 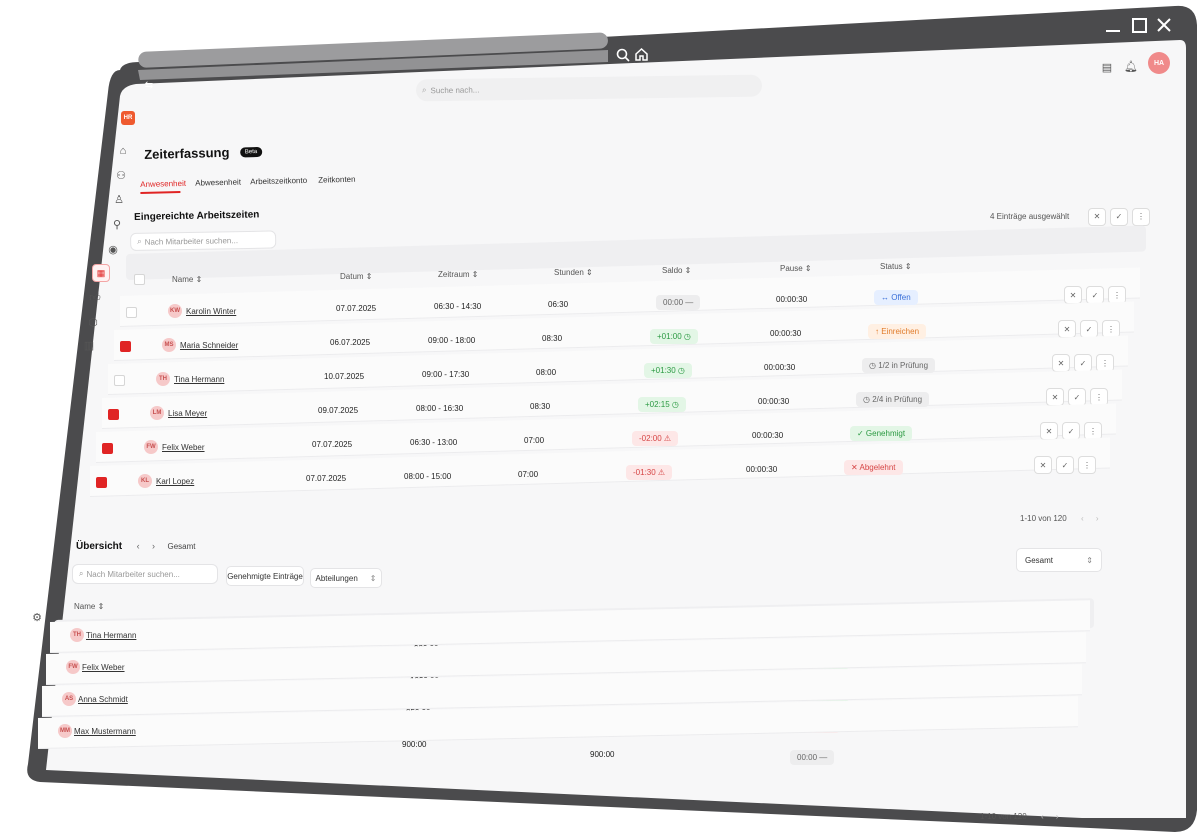 I want to click on cell-soll: 900:00, so click(x=602, y=754).